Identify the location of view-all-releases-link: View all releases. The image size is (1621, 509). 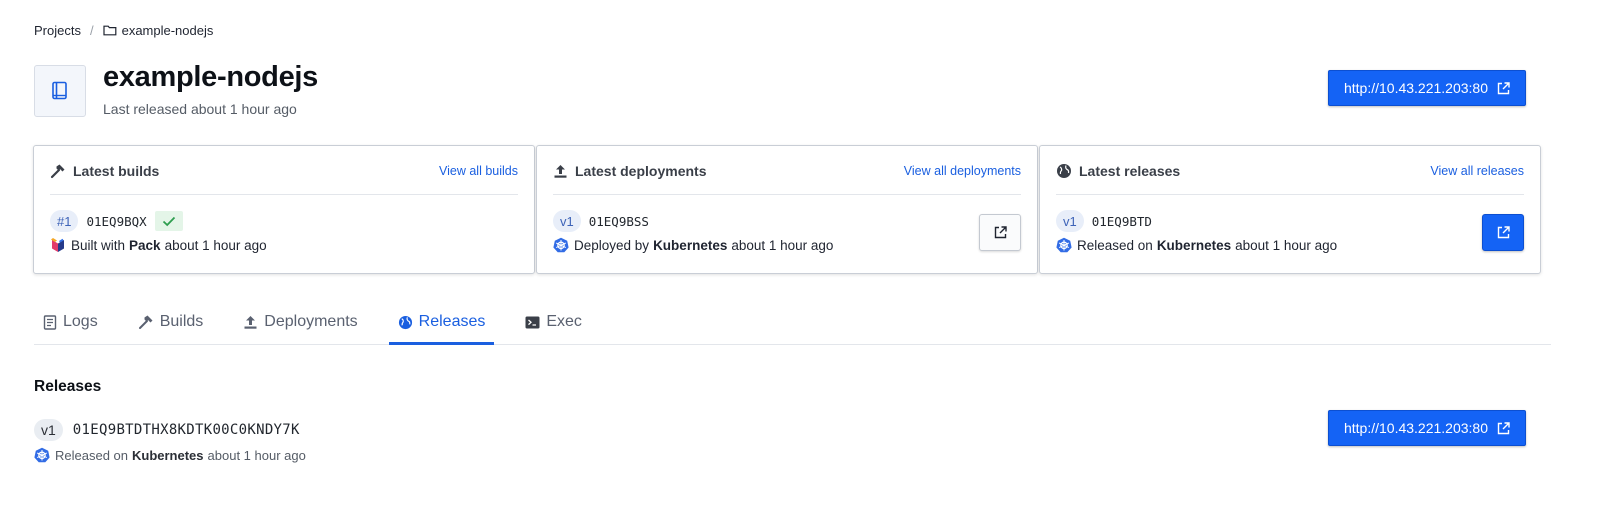
(1477, 171).